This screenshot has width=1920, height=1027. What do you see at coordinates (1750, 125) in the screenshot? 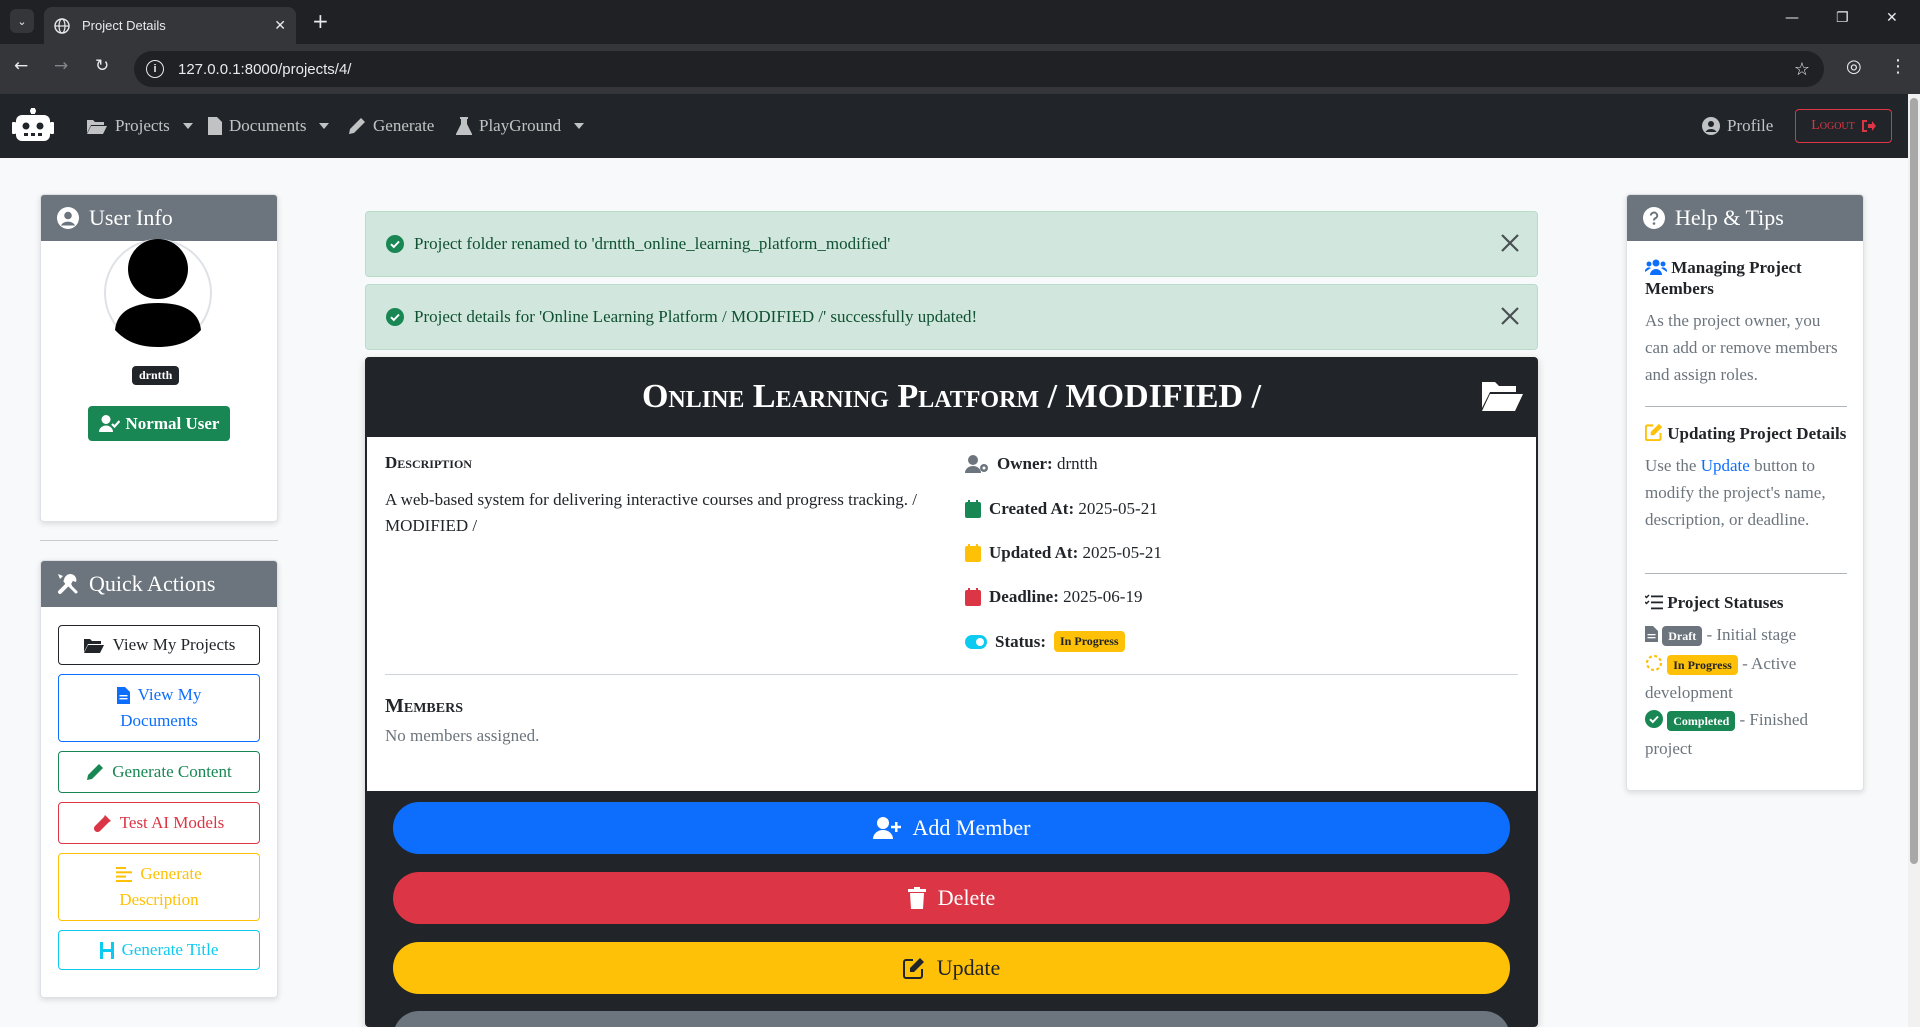
I see `nav-profile-label: Profile` at bounding box center [1750, 125].